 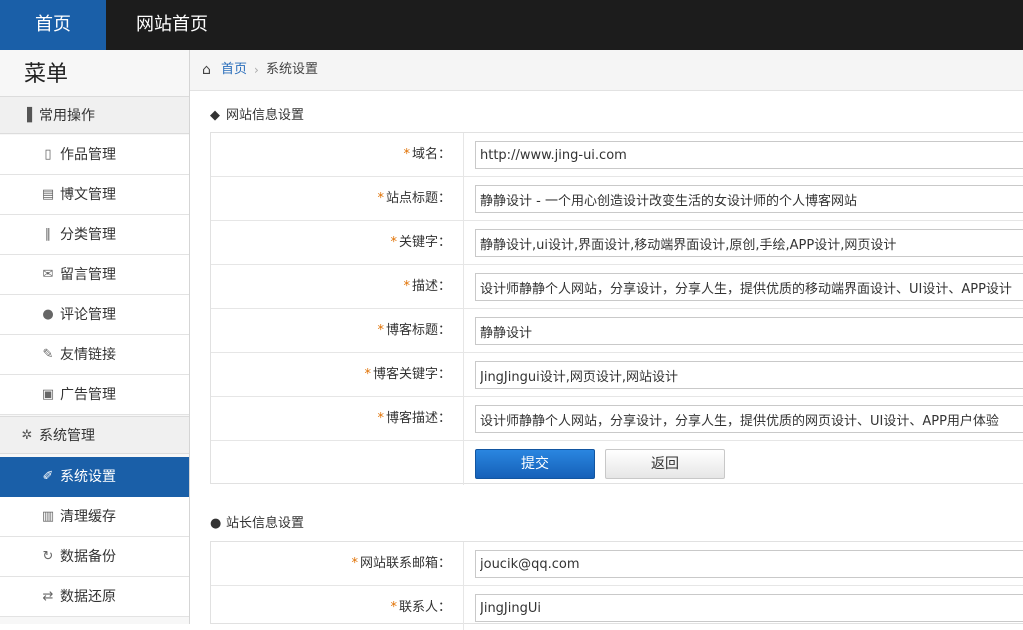 What do you see at coordinates (606, 70) in the screenshot?
I see `breadcrumb: ⌂ 首页 › 系统设置` at bounding box center [606, 70].